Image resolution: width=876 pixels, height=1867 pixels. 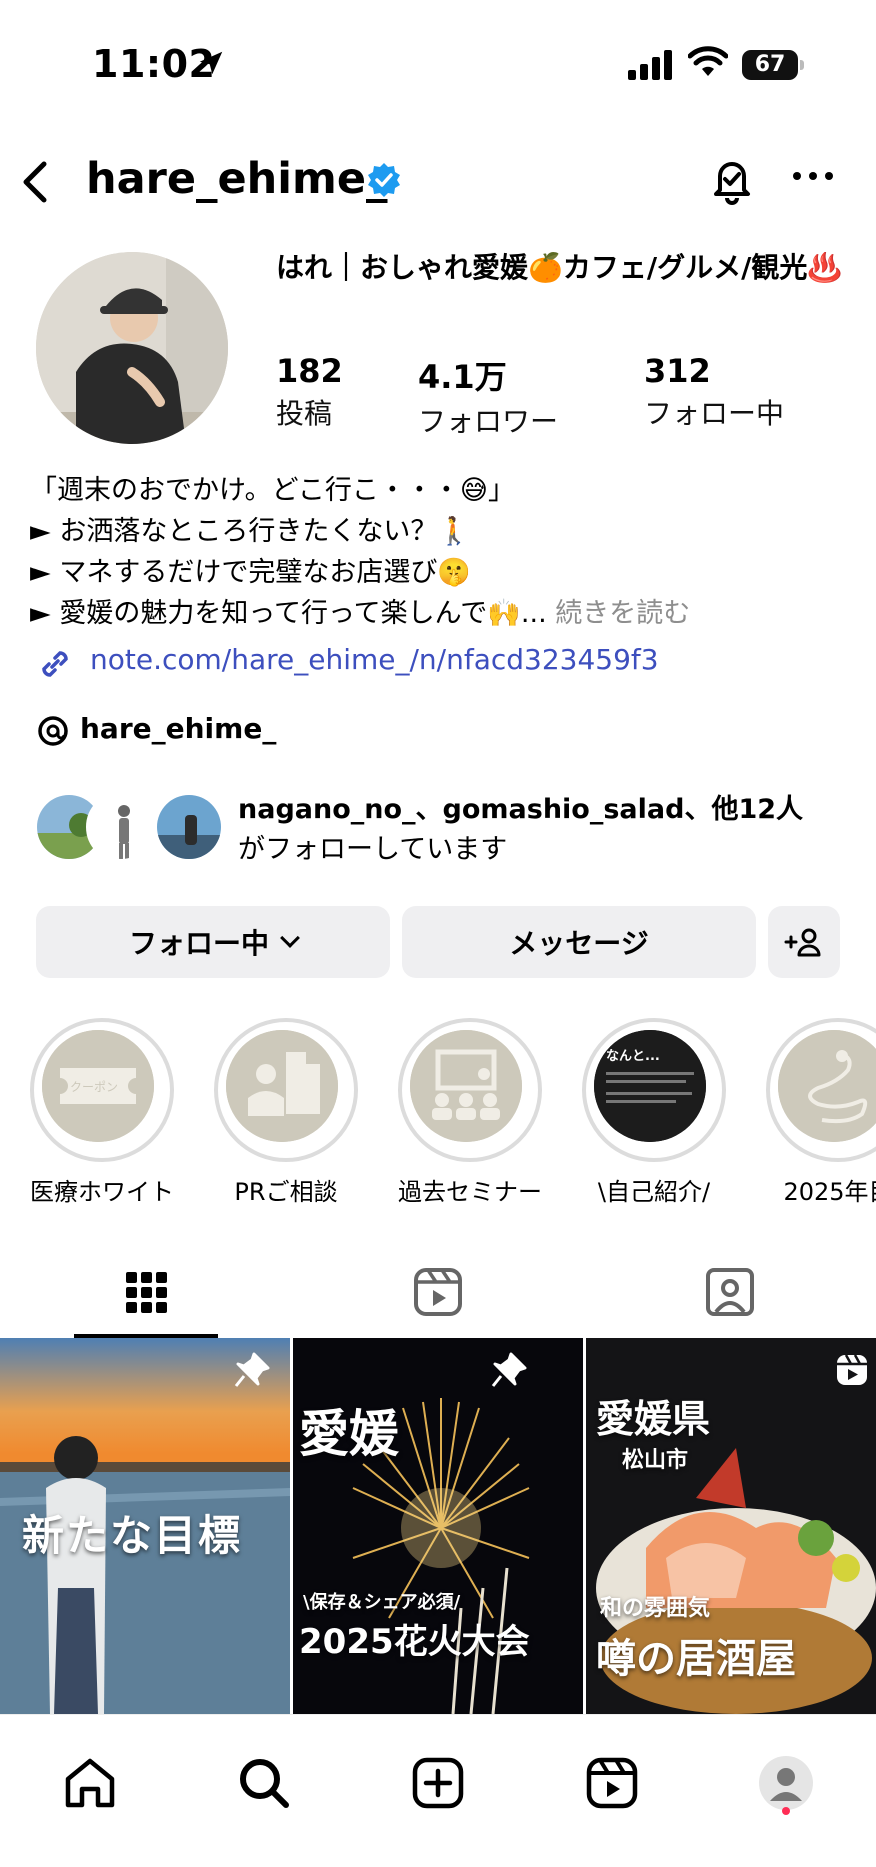 What do you see at coordinates (250, 572) in the screenshot?
I see `bio-line: ► マネするだけで完璧なお店選び🤫` at bounding box center [250, 572].